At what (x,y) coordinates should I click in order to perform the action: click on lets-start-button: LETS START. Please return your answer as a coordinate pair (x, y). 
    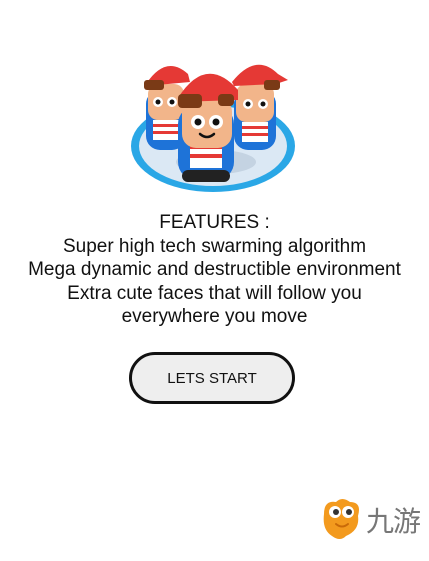
    Looking at the image, I should click on (212, 378).